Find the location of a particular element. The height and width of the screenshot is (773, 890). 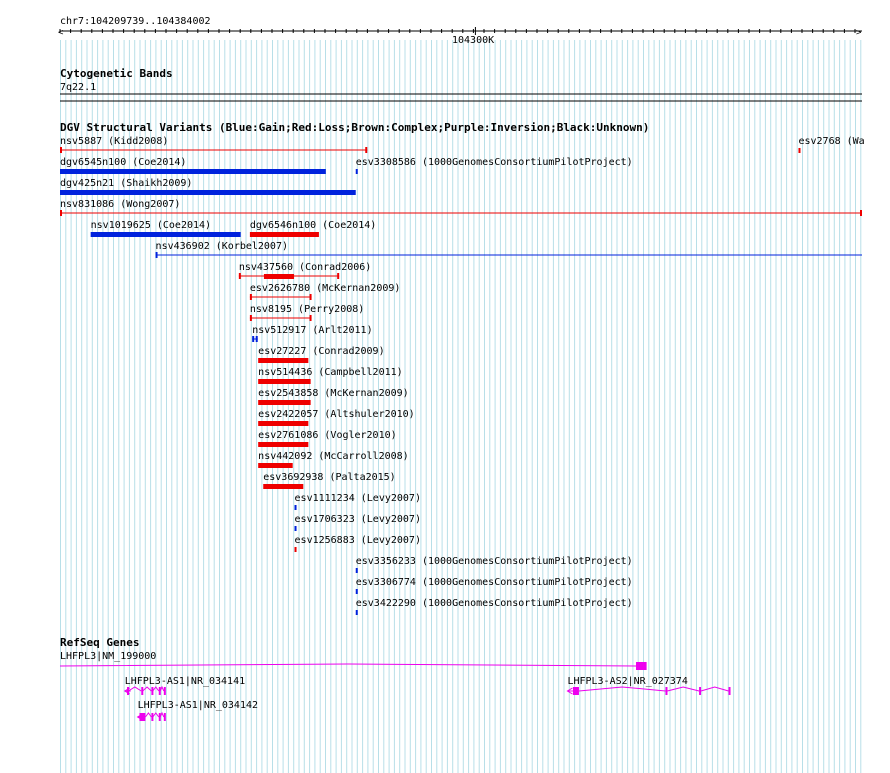

dgv-feature-label: esv2768 (Wa is located at coordinates (831, 141).